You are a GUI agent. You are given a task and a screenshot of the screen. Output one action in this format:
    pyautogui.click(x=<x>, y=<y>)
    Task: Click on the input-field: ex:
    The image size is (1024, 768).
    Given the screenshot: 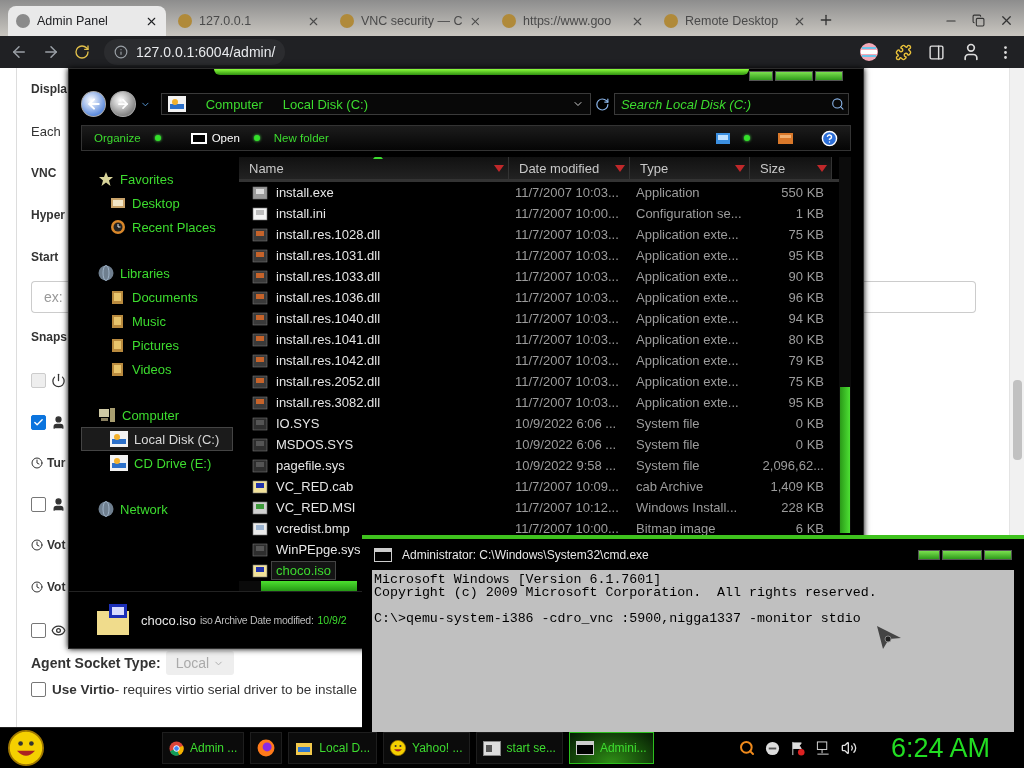 What is the action you would take?
    pyautogui.click(x=49, y=297)
    